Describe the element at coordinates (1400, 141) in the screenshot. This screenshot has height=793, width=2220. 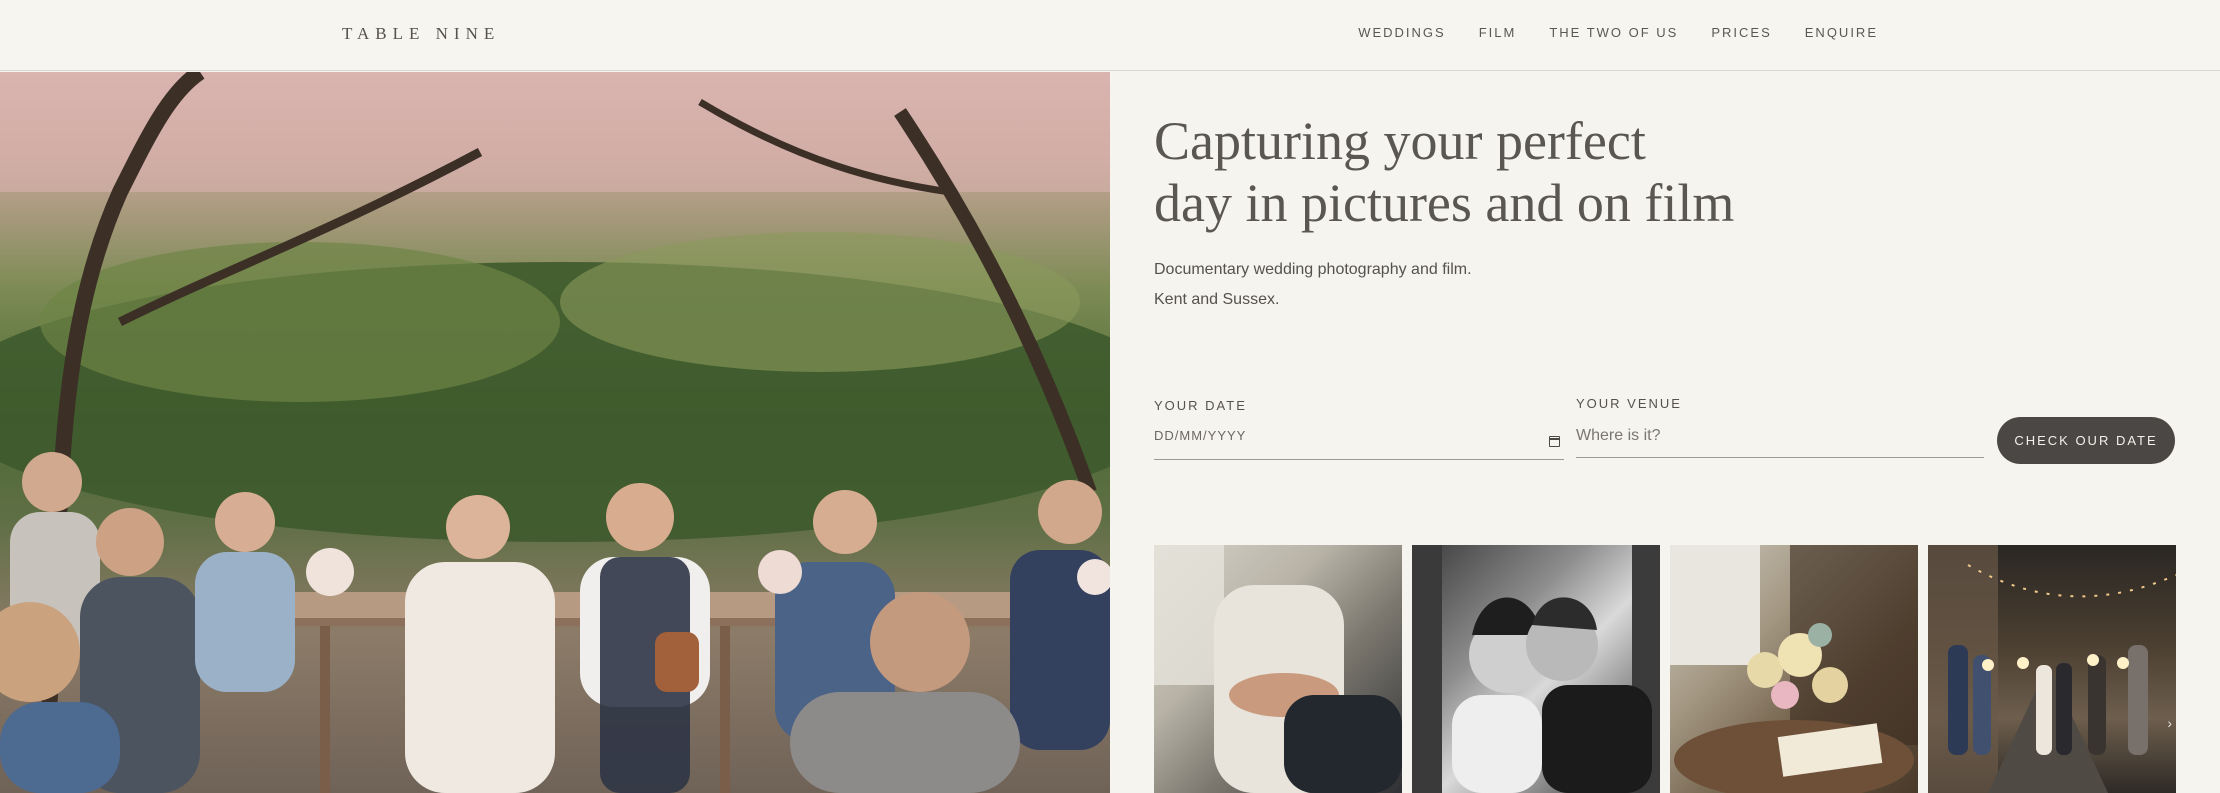
I see `hero-headline-line-1: Capturing your perfect` at that location.